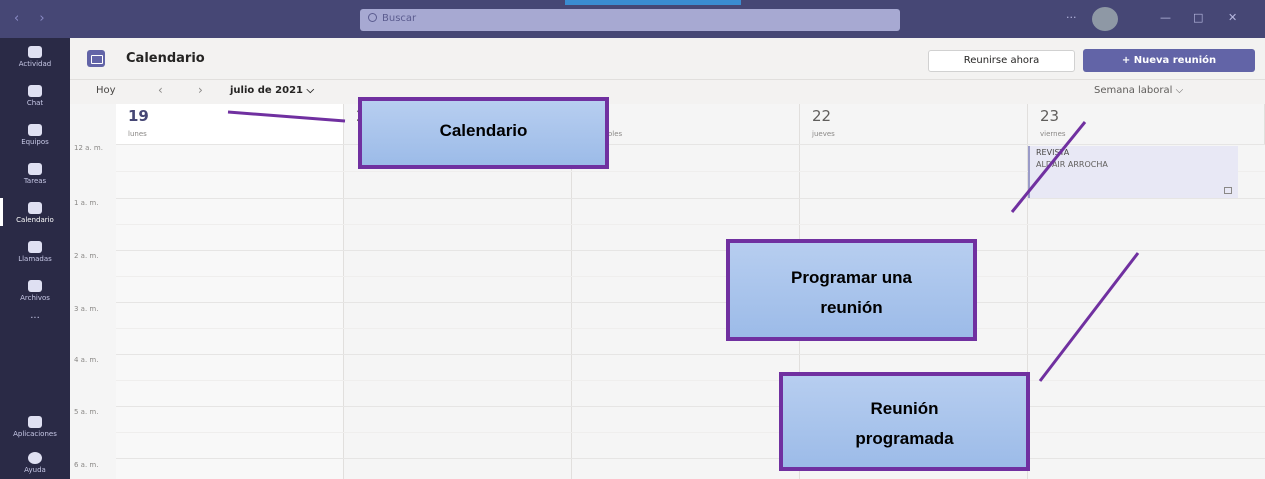 The image size is (1265, 479). What do you see at coordinates (904, 438) in the screenshot?
I see `callout-text: programada` at bounding box center [904, 438].